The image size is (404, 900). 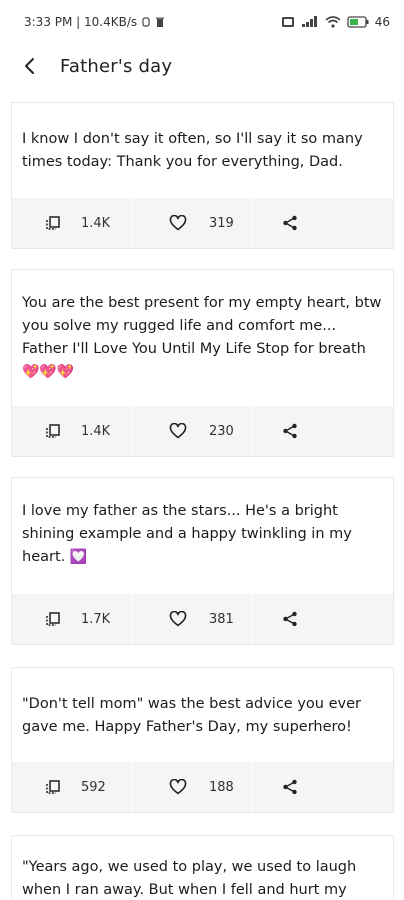 I want to click on like-count: 381, so click(x=221, y=619).